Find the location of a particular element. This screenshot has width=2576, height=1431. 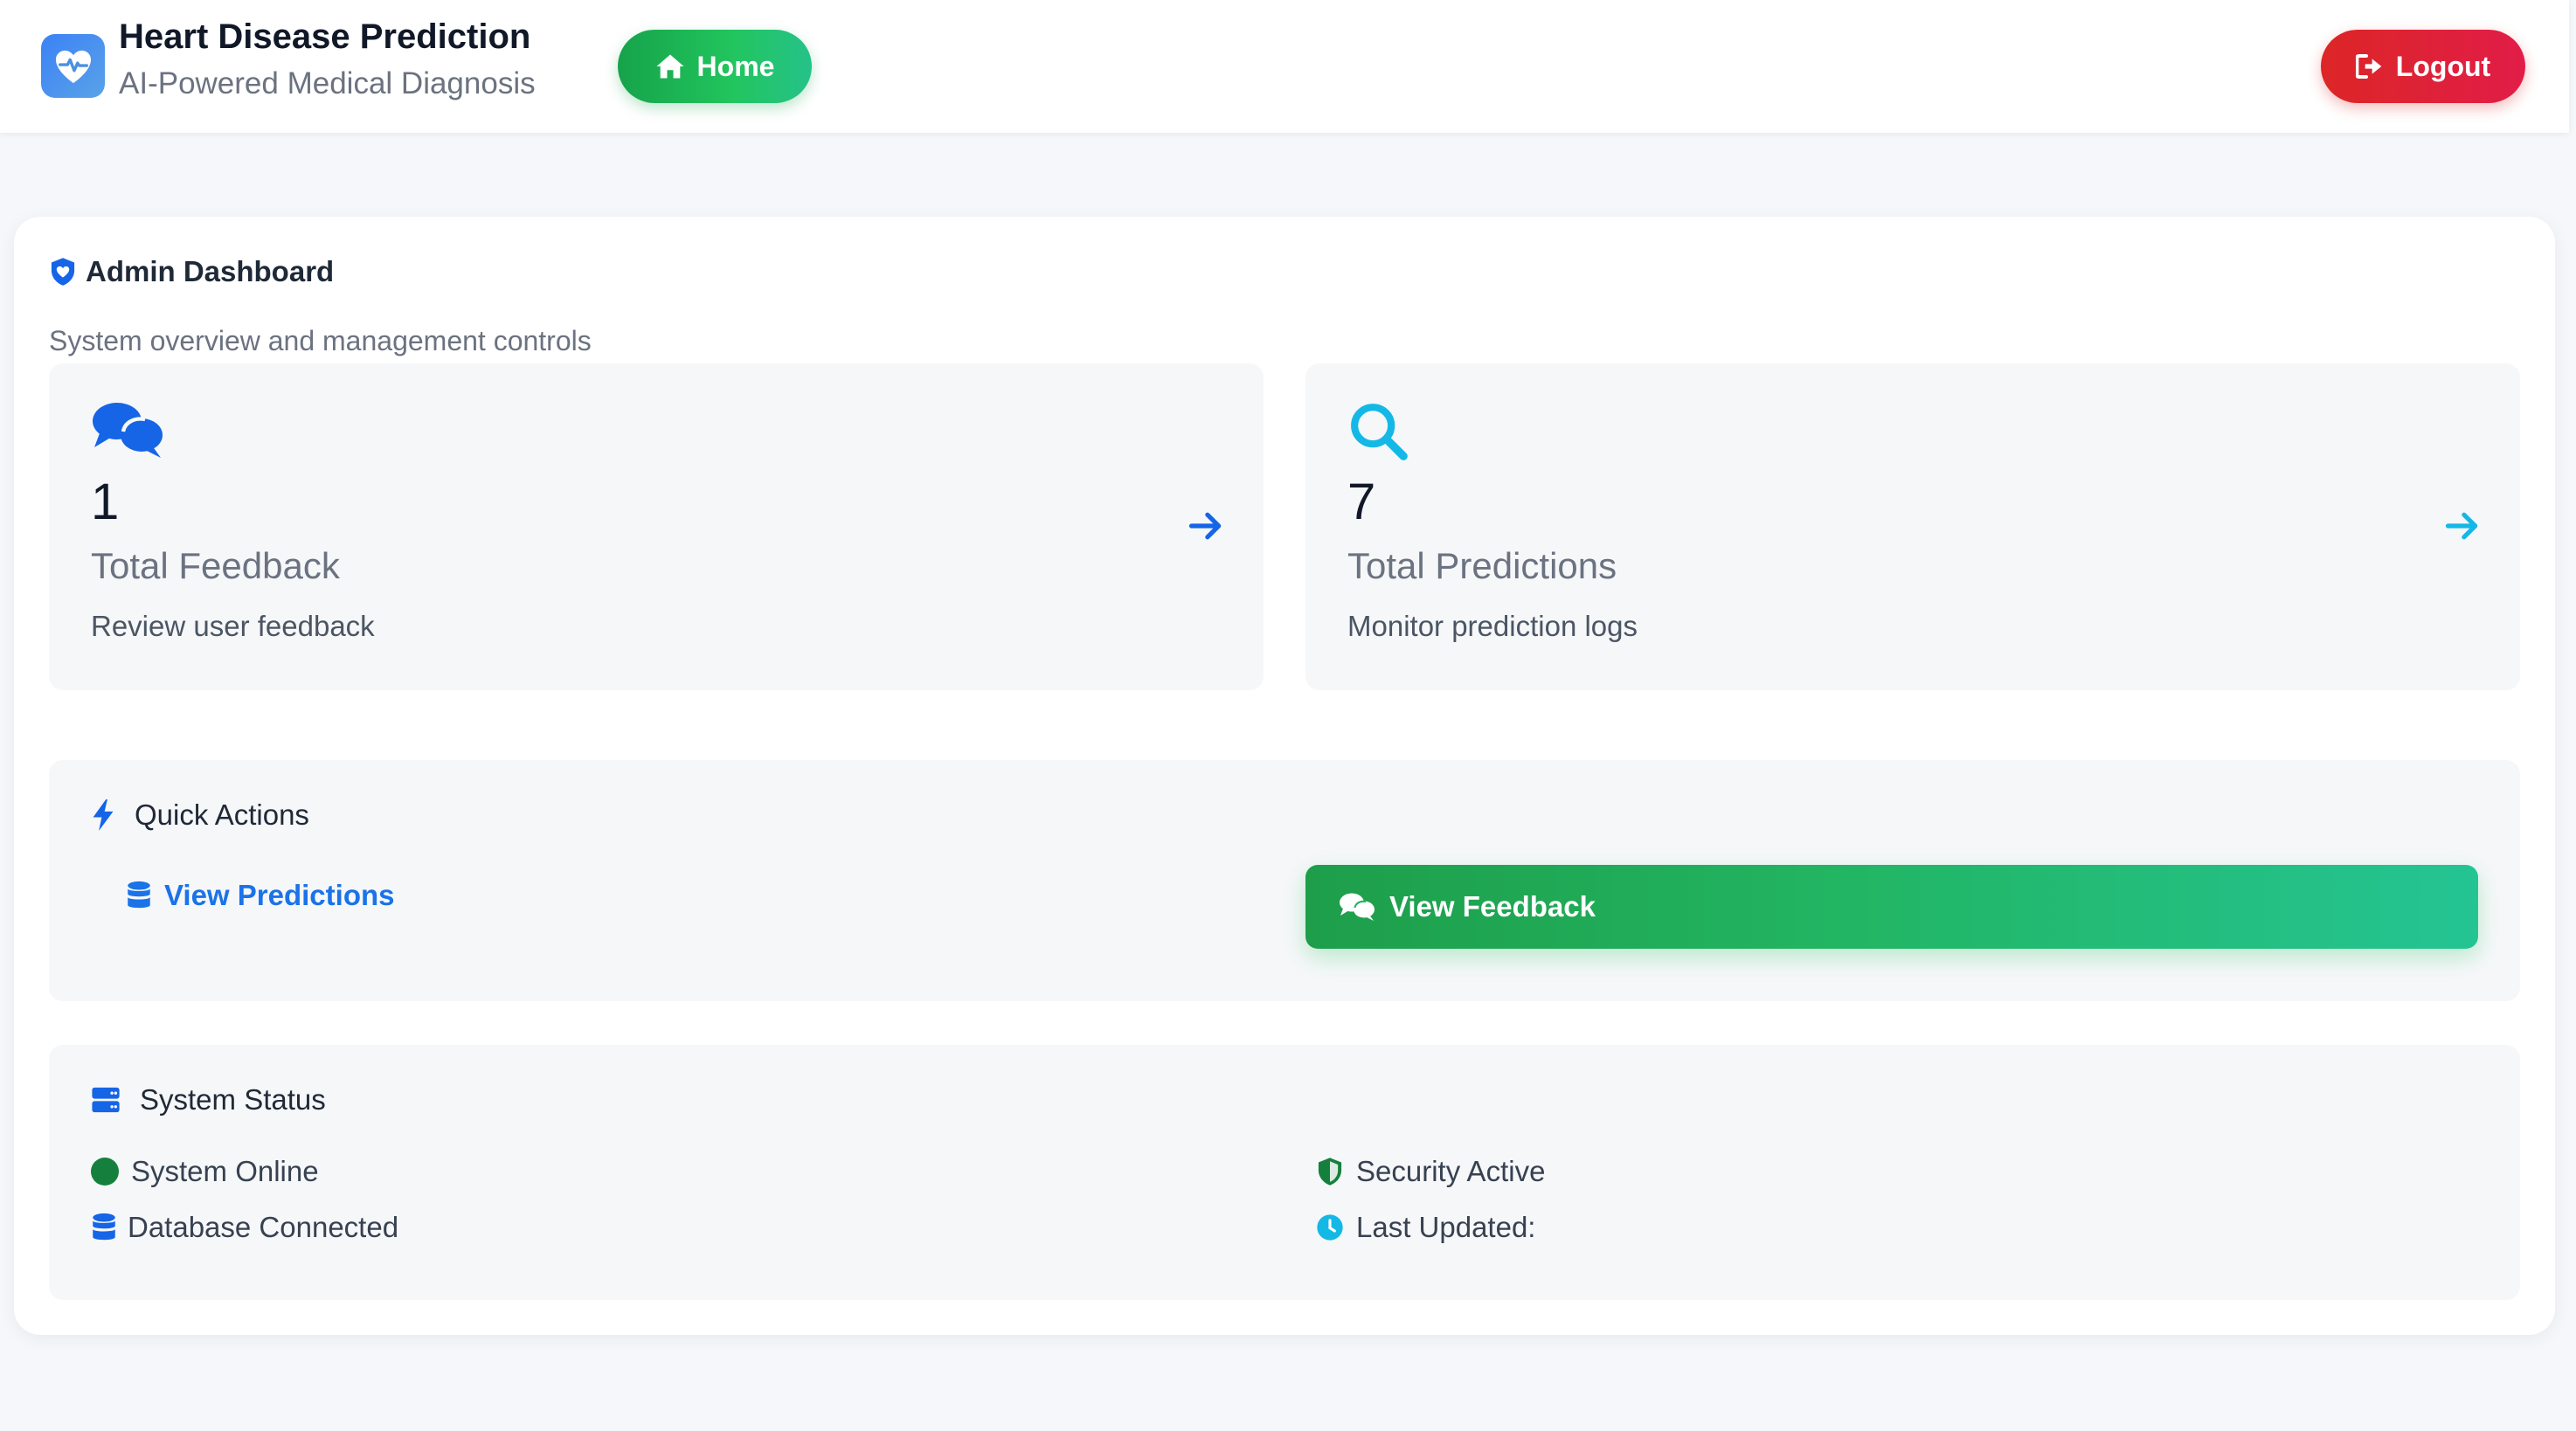

heart-pulse-icon is located at coordinates (73, 66).